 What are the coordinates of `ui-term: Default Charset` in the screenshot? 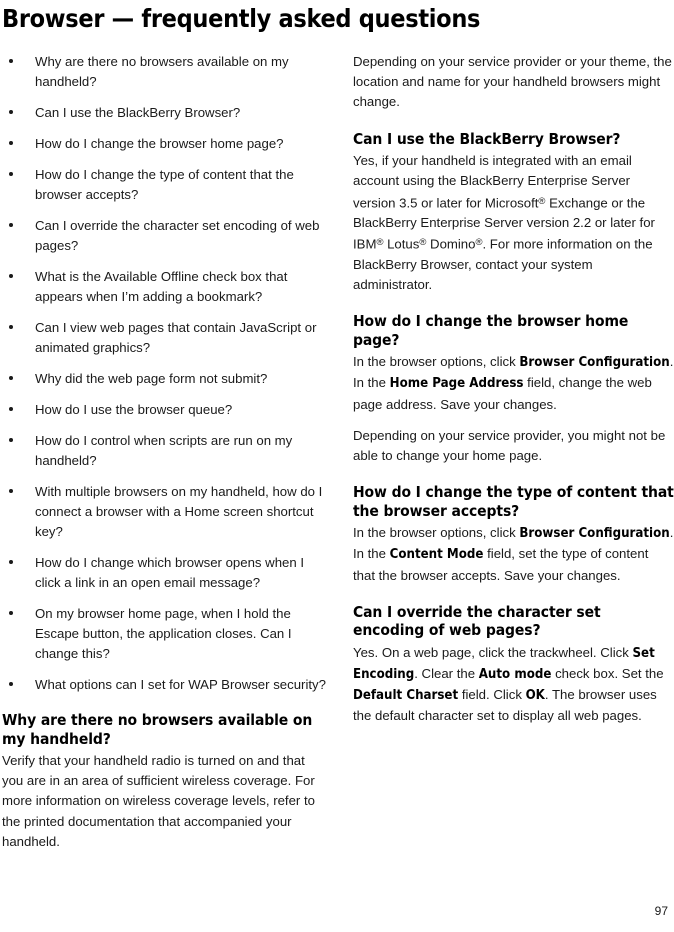 It's located at (405, 696).